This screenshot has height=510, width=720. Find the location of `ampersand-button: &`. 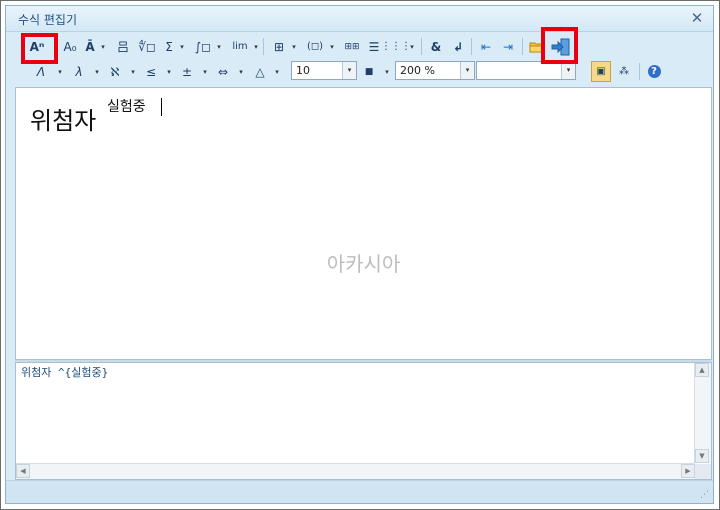

ampersand-button: & is located at coordinates (436, 46).